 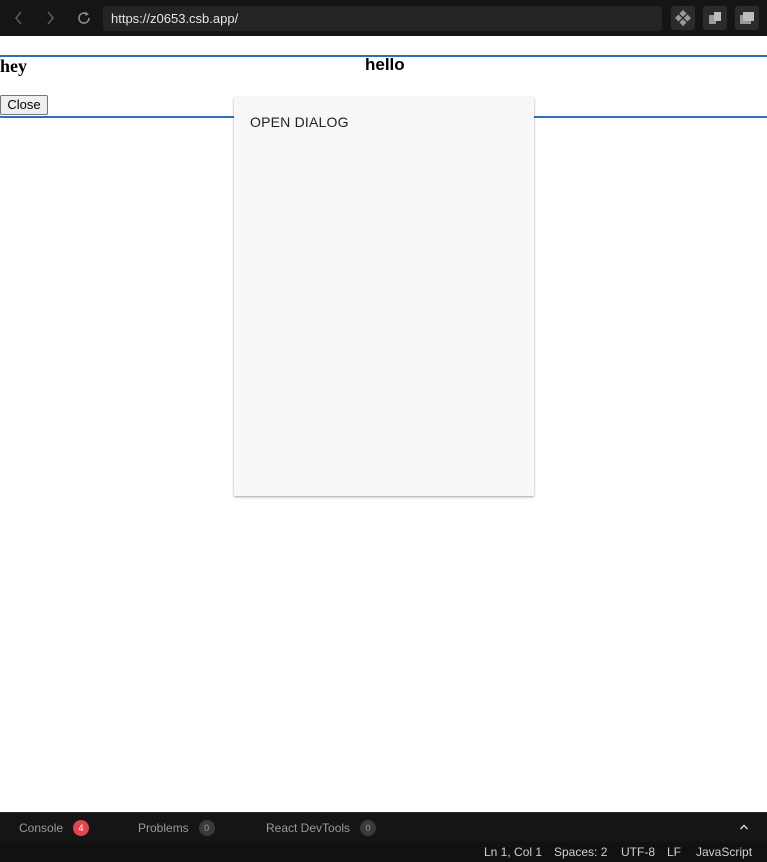 I want to click on panel-collapse-button, so click(x=744, y=827).